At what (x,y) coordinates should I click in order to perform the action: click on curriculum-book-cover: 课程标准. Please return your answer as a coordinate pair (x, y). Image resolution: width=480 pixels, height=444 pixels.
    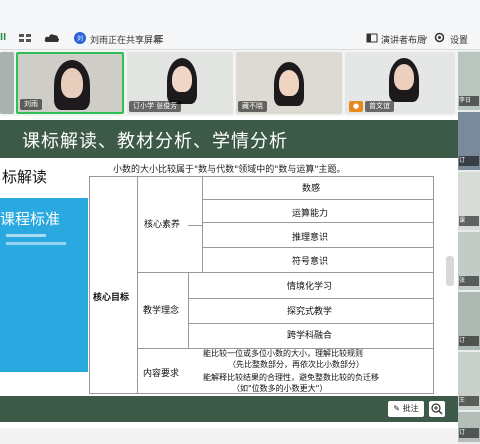
    Looking at the image, I should click on (44, 285).